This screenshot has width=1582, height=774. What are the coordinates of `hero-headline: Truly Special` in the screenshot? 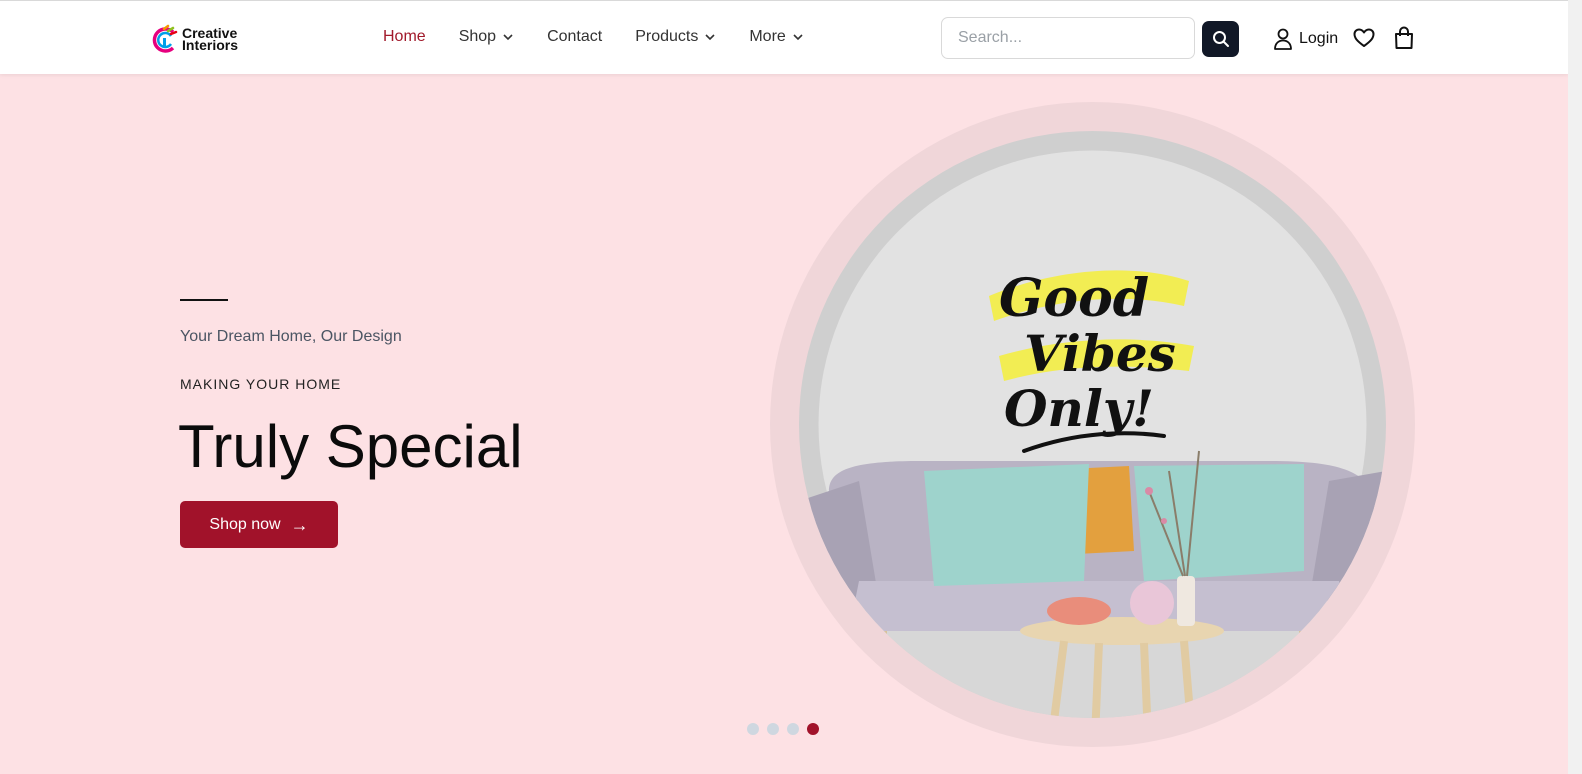 It's located at (350, 446).